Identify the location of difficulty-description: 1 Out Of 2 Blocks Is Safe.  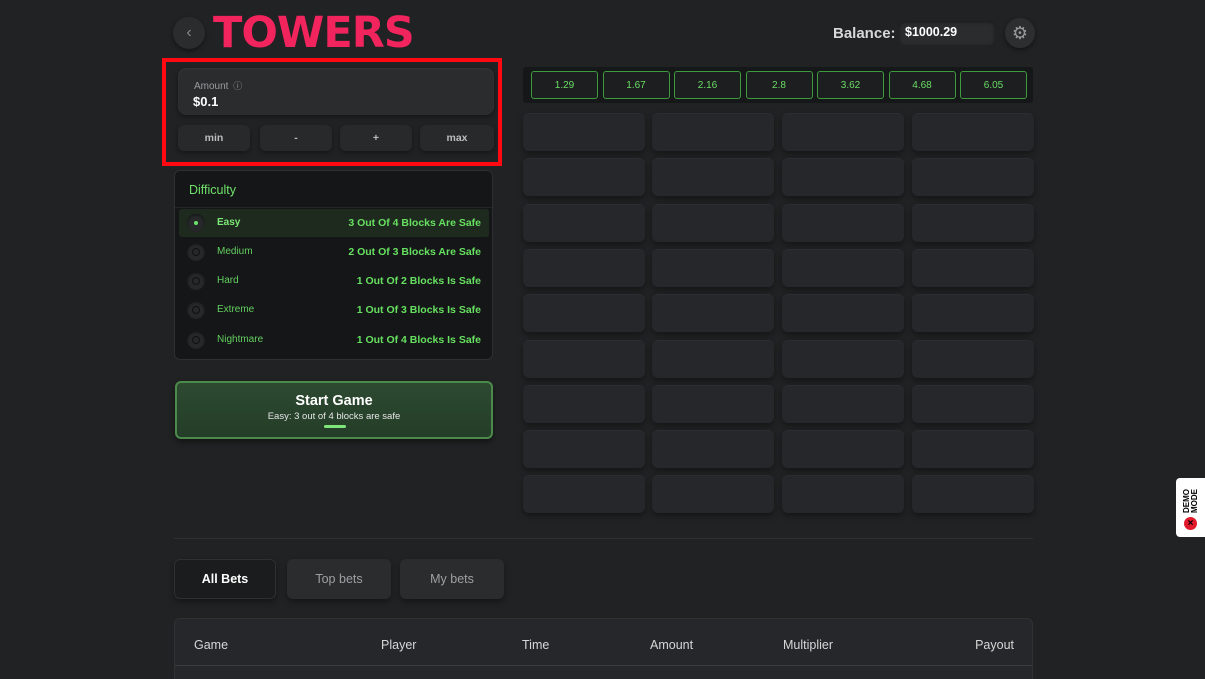
(418, 281).